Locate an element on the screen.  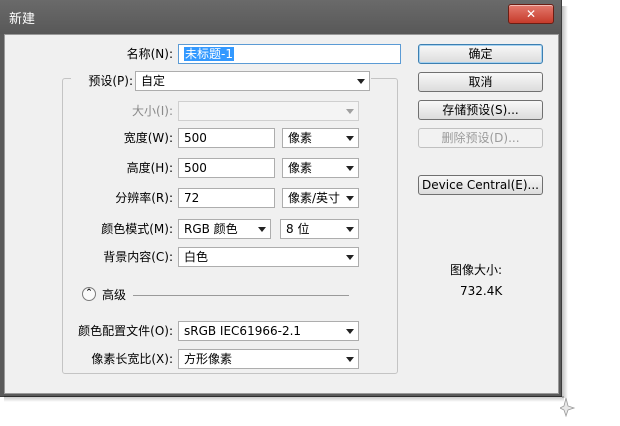
image-size-label: 图像大小: is located at coordinates (476, 270).